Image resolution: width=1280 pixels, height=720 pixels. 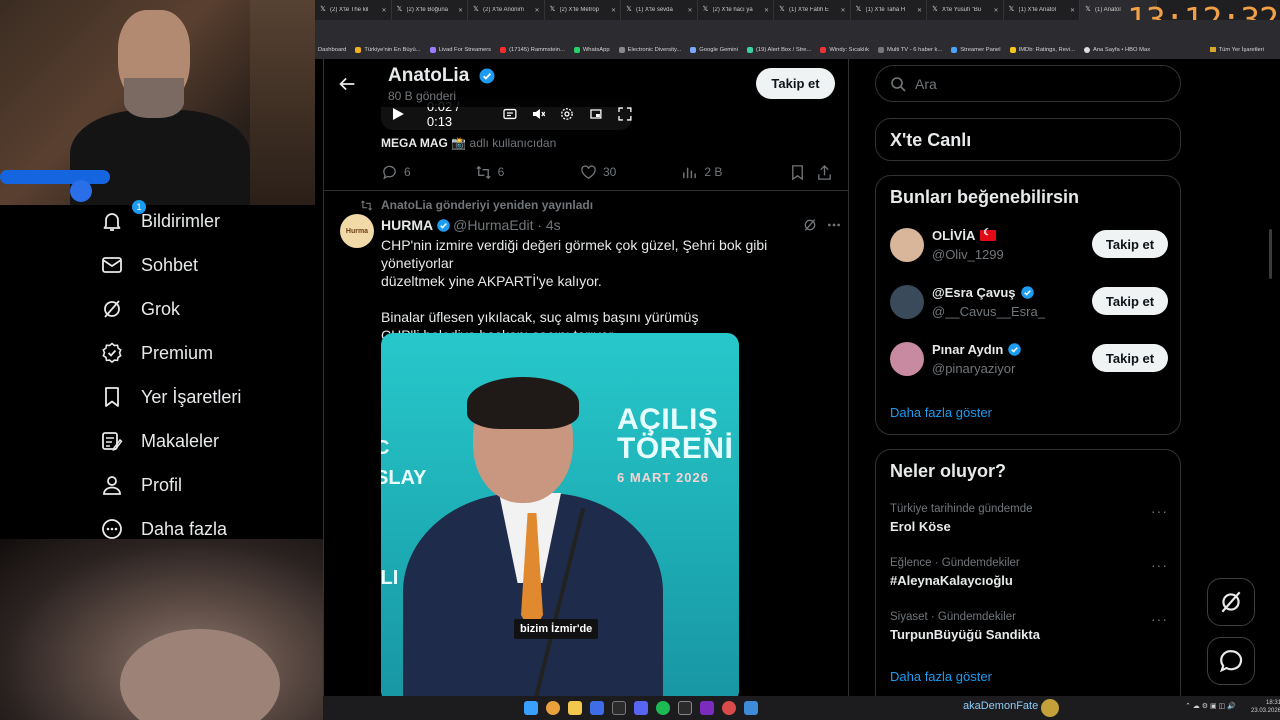 What do you see at coordinates (407, 225) in the screenshot?
I see `tweet-author-name: HURMA` at bounding box center [407, 225].